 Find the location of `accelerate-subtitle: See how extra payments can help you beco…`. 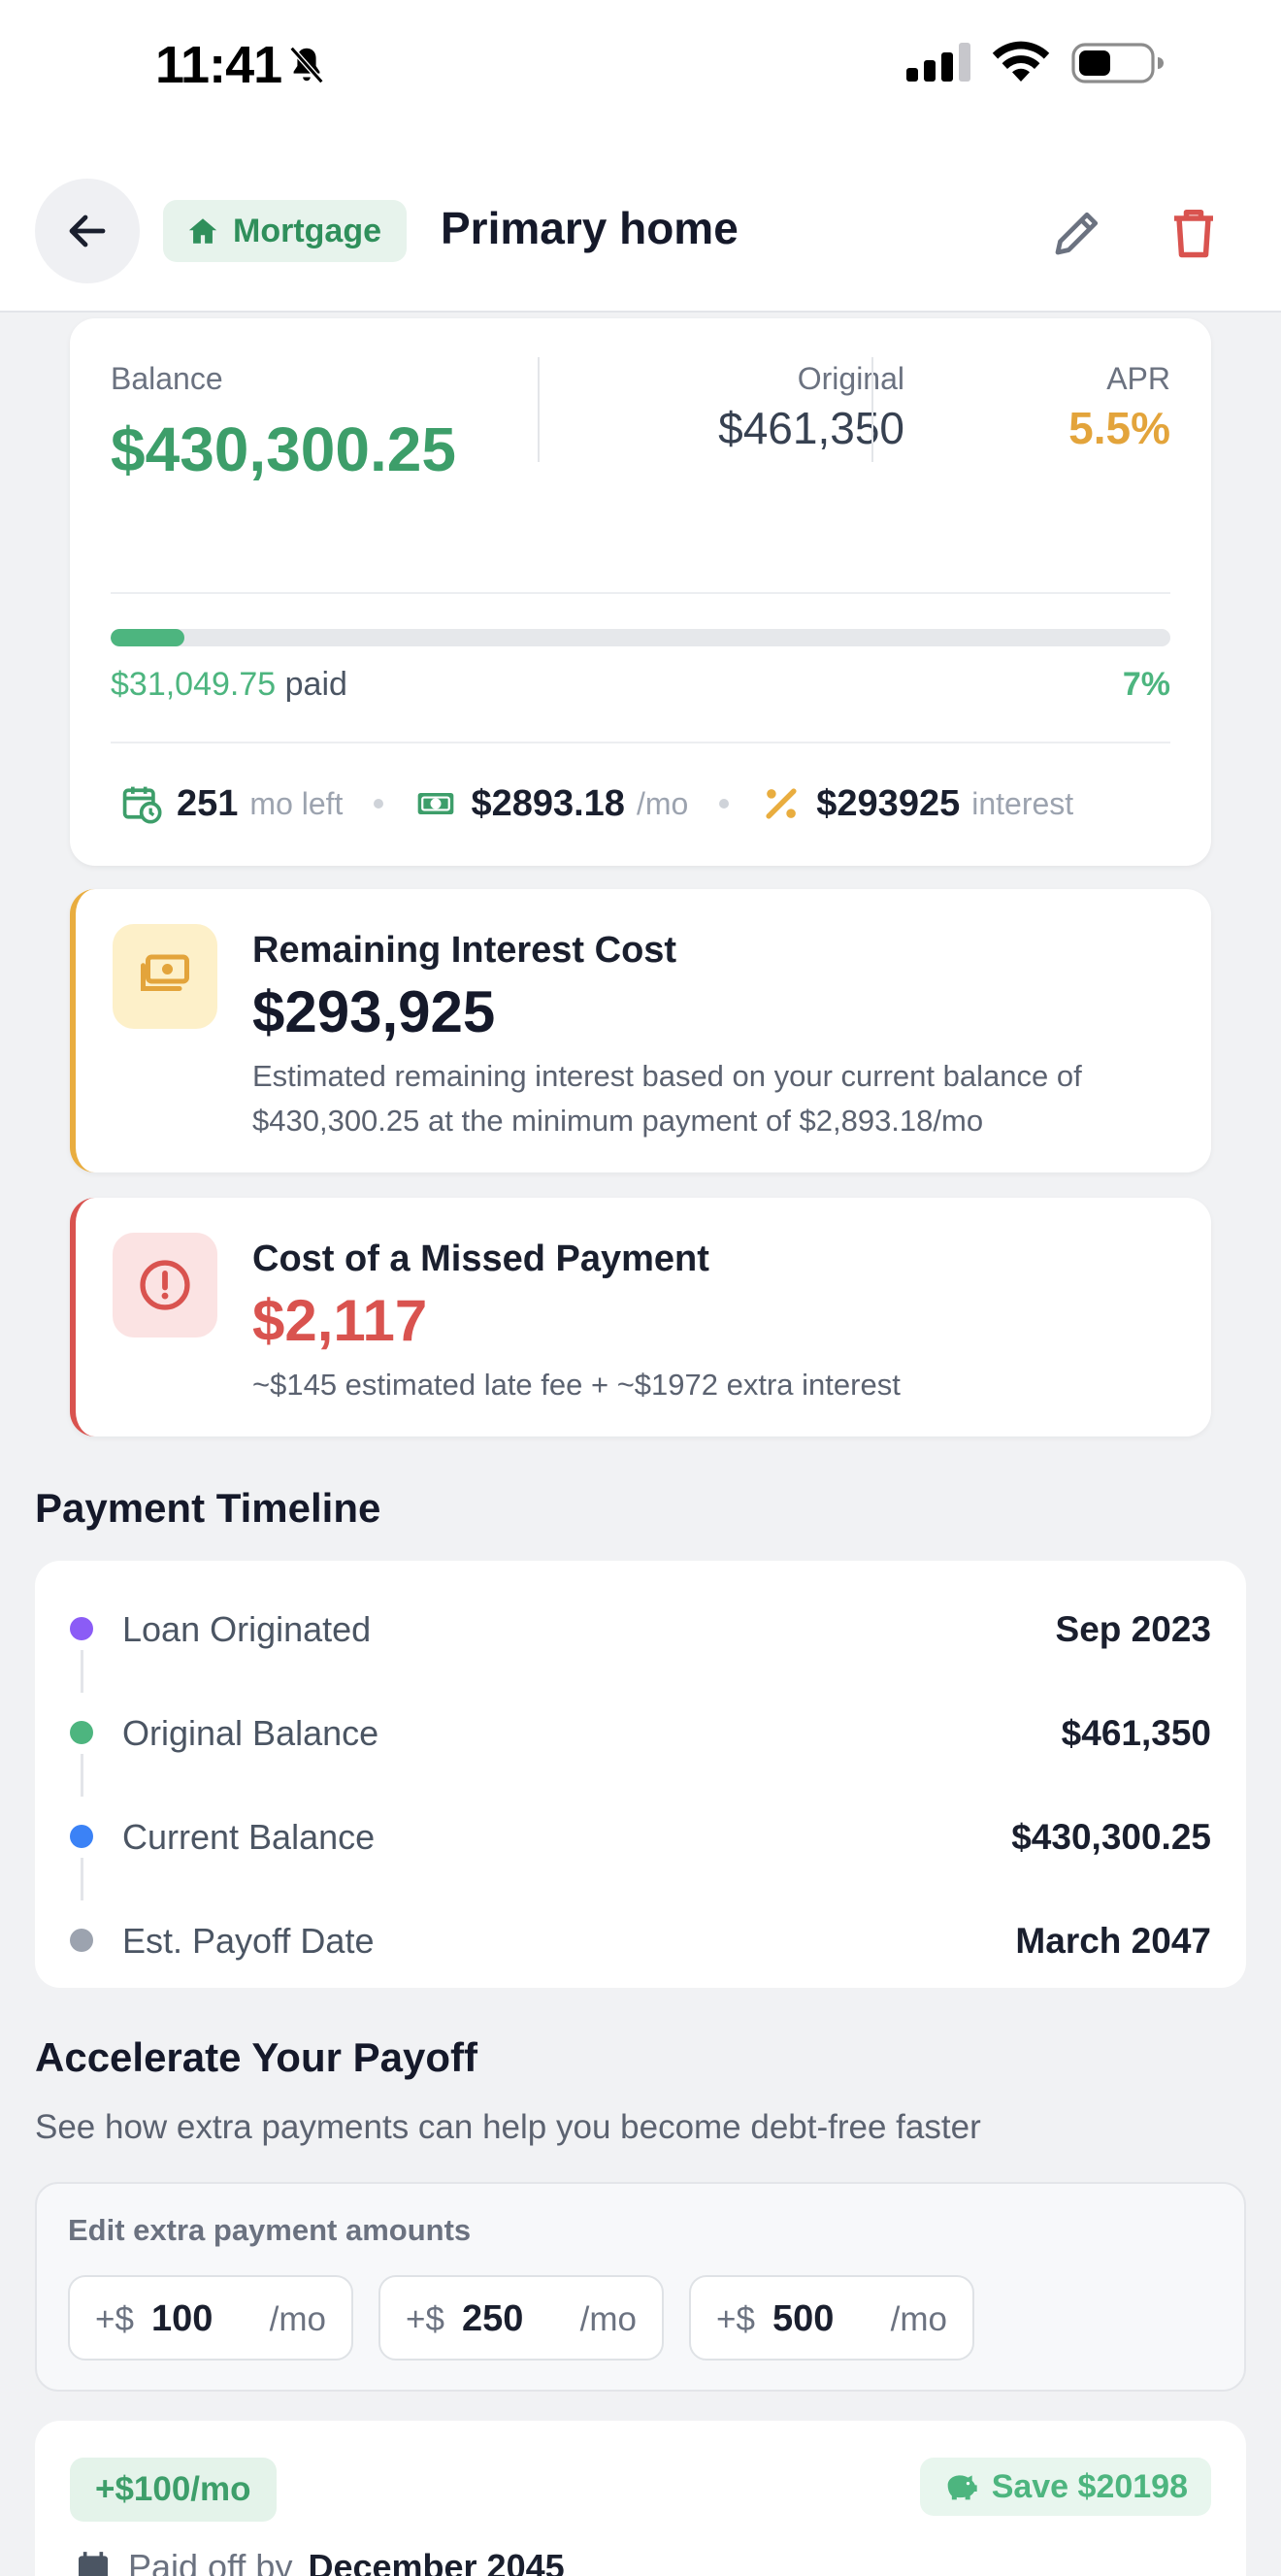

accelerate-subtitle: See how extra payments can help you beco… is located at coordinates (508, 2127).